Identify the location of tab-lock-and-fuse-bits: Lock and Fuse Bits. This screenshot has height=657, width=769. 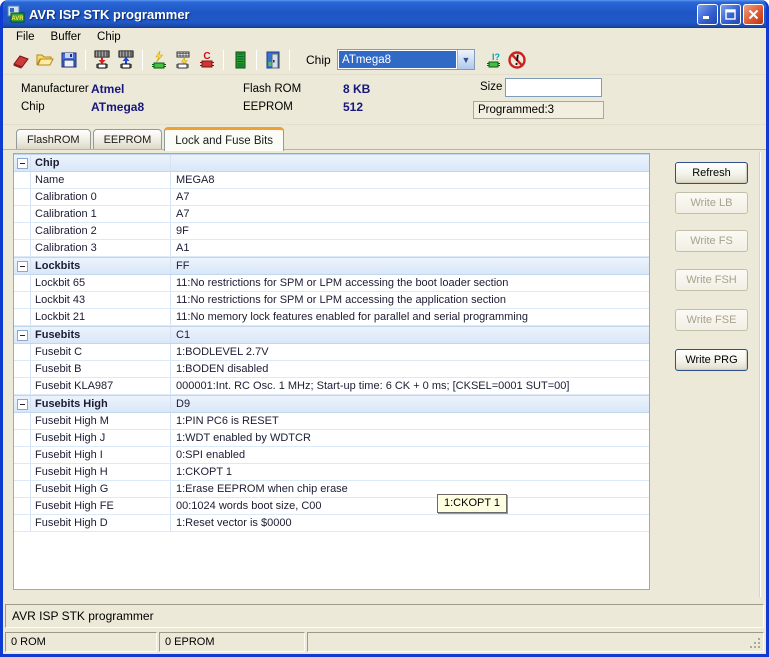
(224, 139).